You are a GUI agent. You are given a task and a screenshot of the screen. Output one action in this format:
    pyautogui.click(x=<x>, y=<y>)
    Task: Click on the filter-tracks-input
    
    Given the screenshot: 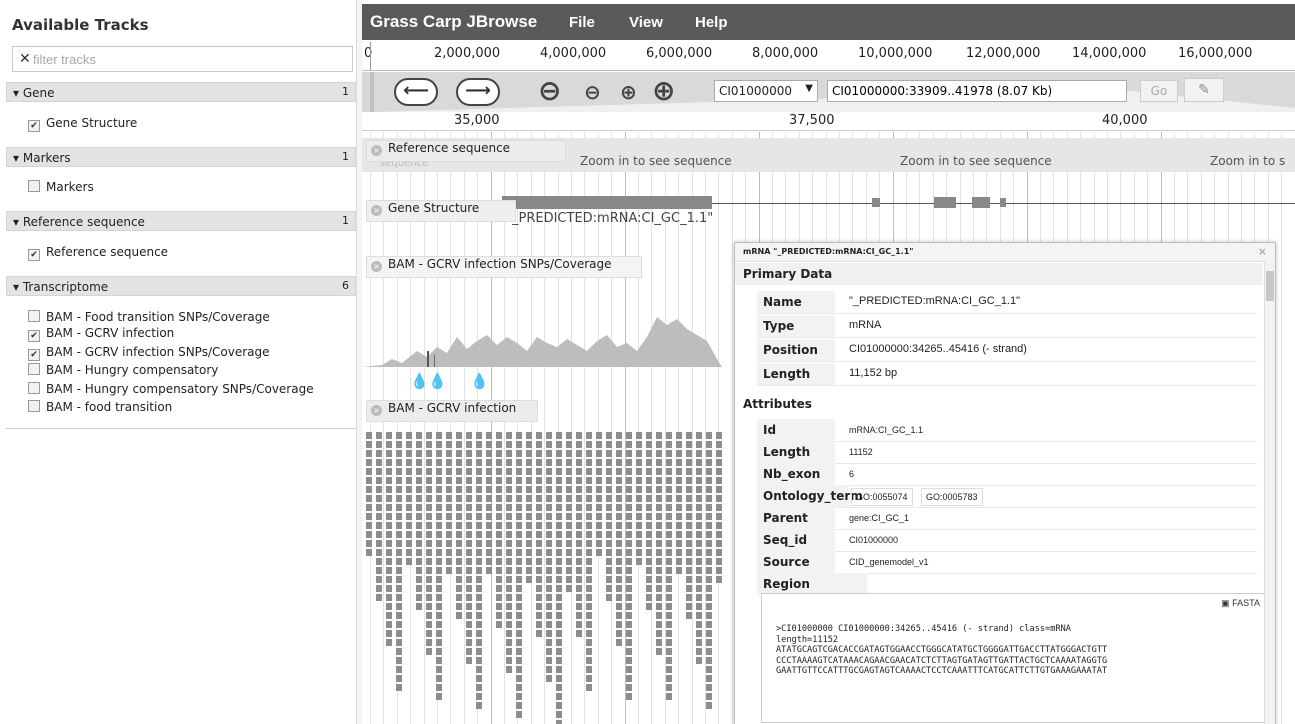 What is the action you would take?
    pyautogui.click(x=183, y=59)
    